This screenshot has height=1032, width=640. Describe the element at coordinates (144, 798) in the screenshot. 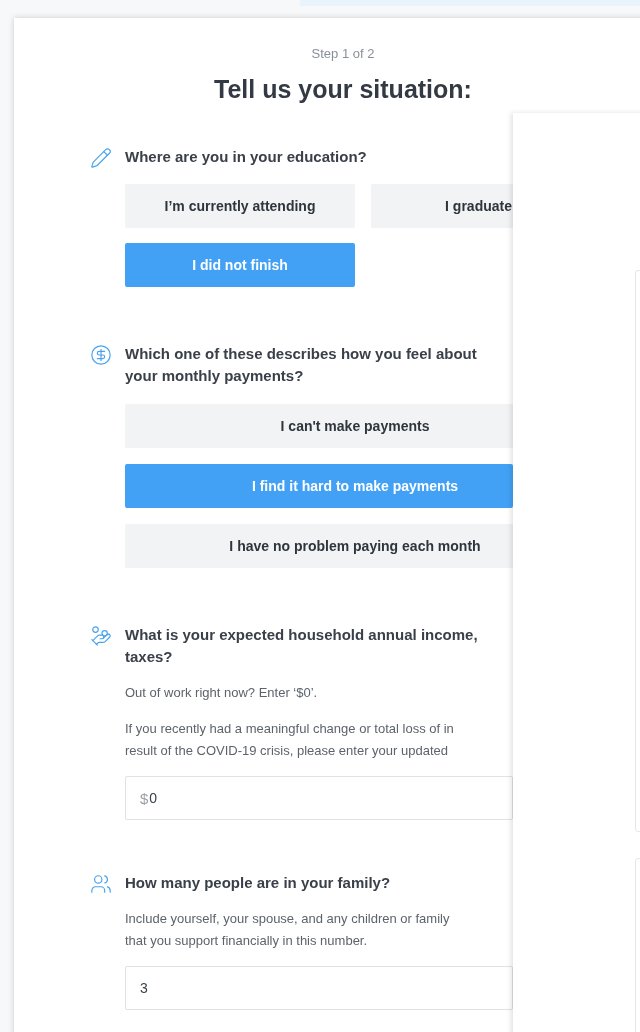

I see `currency-prefix: $` at that location.